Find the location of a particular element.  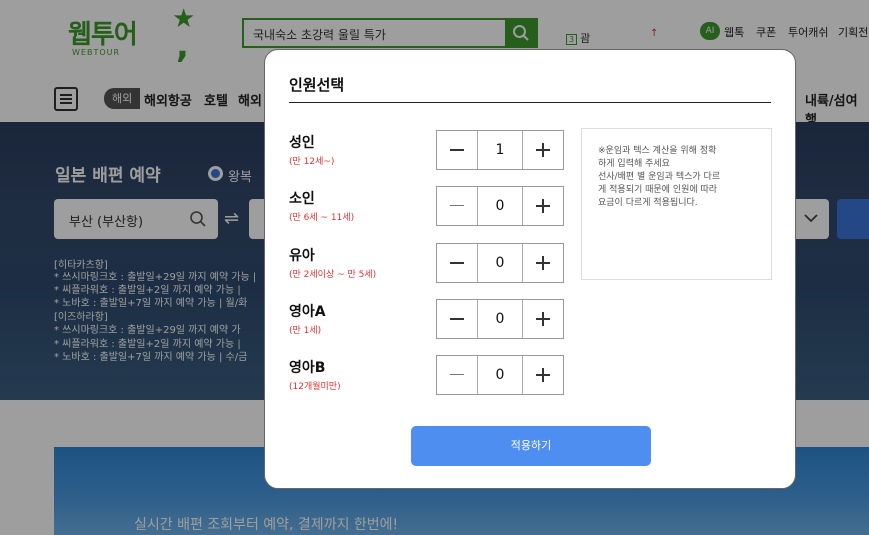

apply-button: 적용하기 is located at coordinates (531, 446).